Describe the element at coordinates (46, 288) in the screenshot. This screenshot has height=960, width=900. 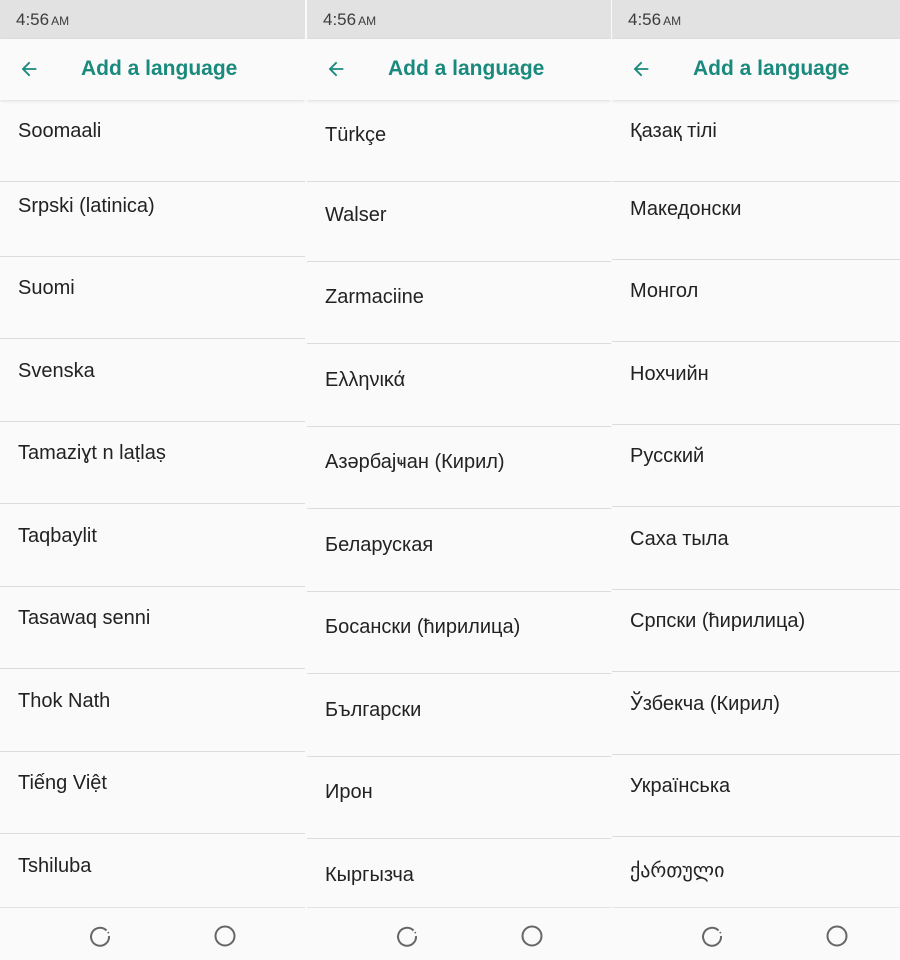
I see `language-label: Suomi` at that location.